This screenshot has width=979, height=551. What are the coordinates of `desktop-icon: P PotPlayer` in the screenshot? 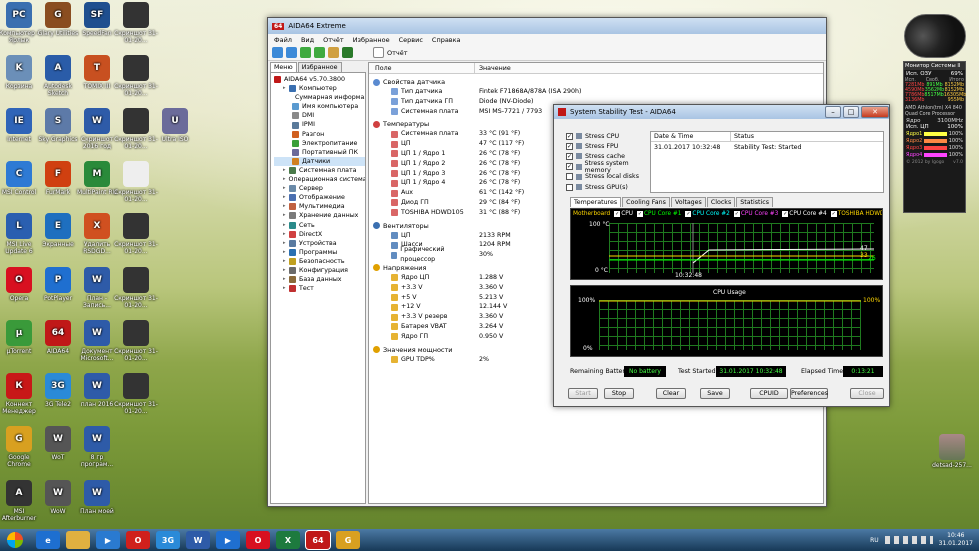 It's located at (58, 284).